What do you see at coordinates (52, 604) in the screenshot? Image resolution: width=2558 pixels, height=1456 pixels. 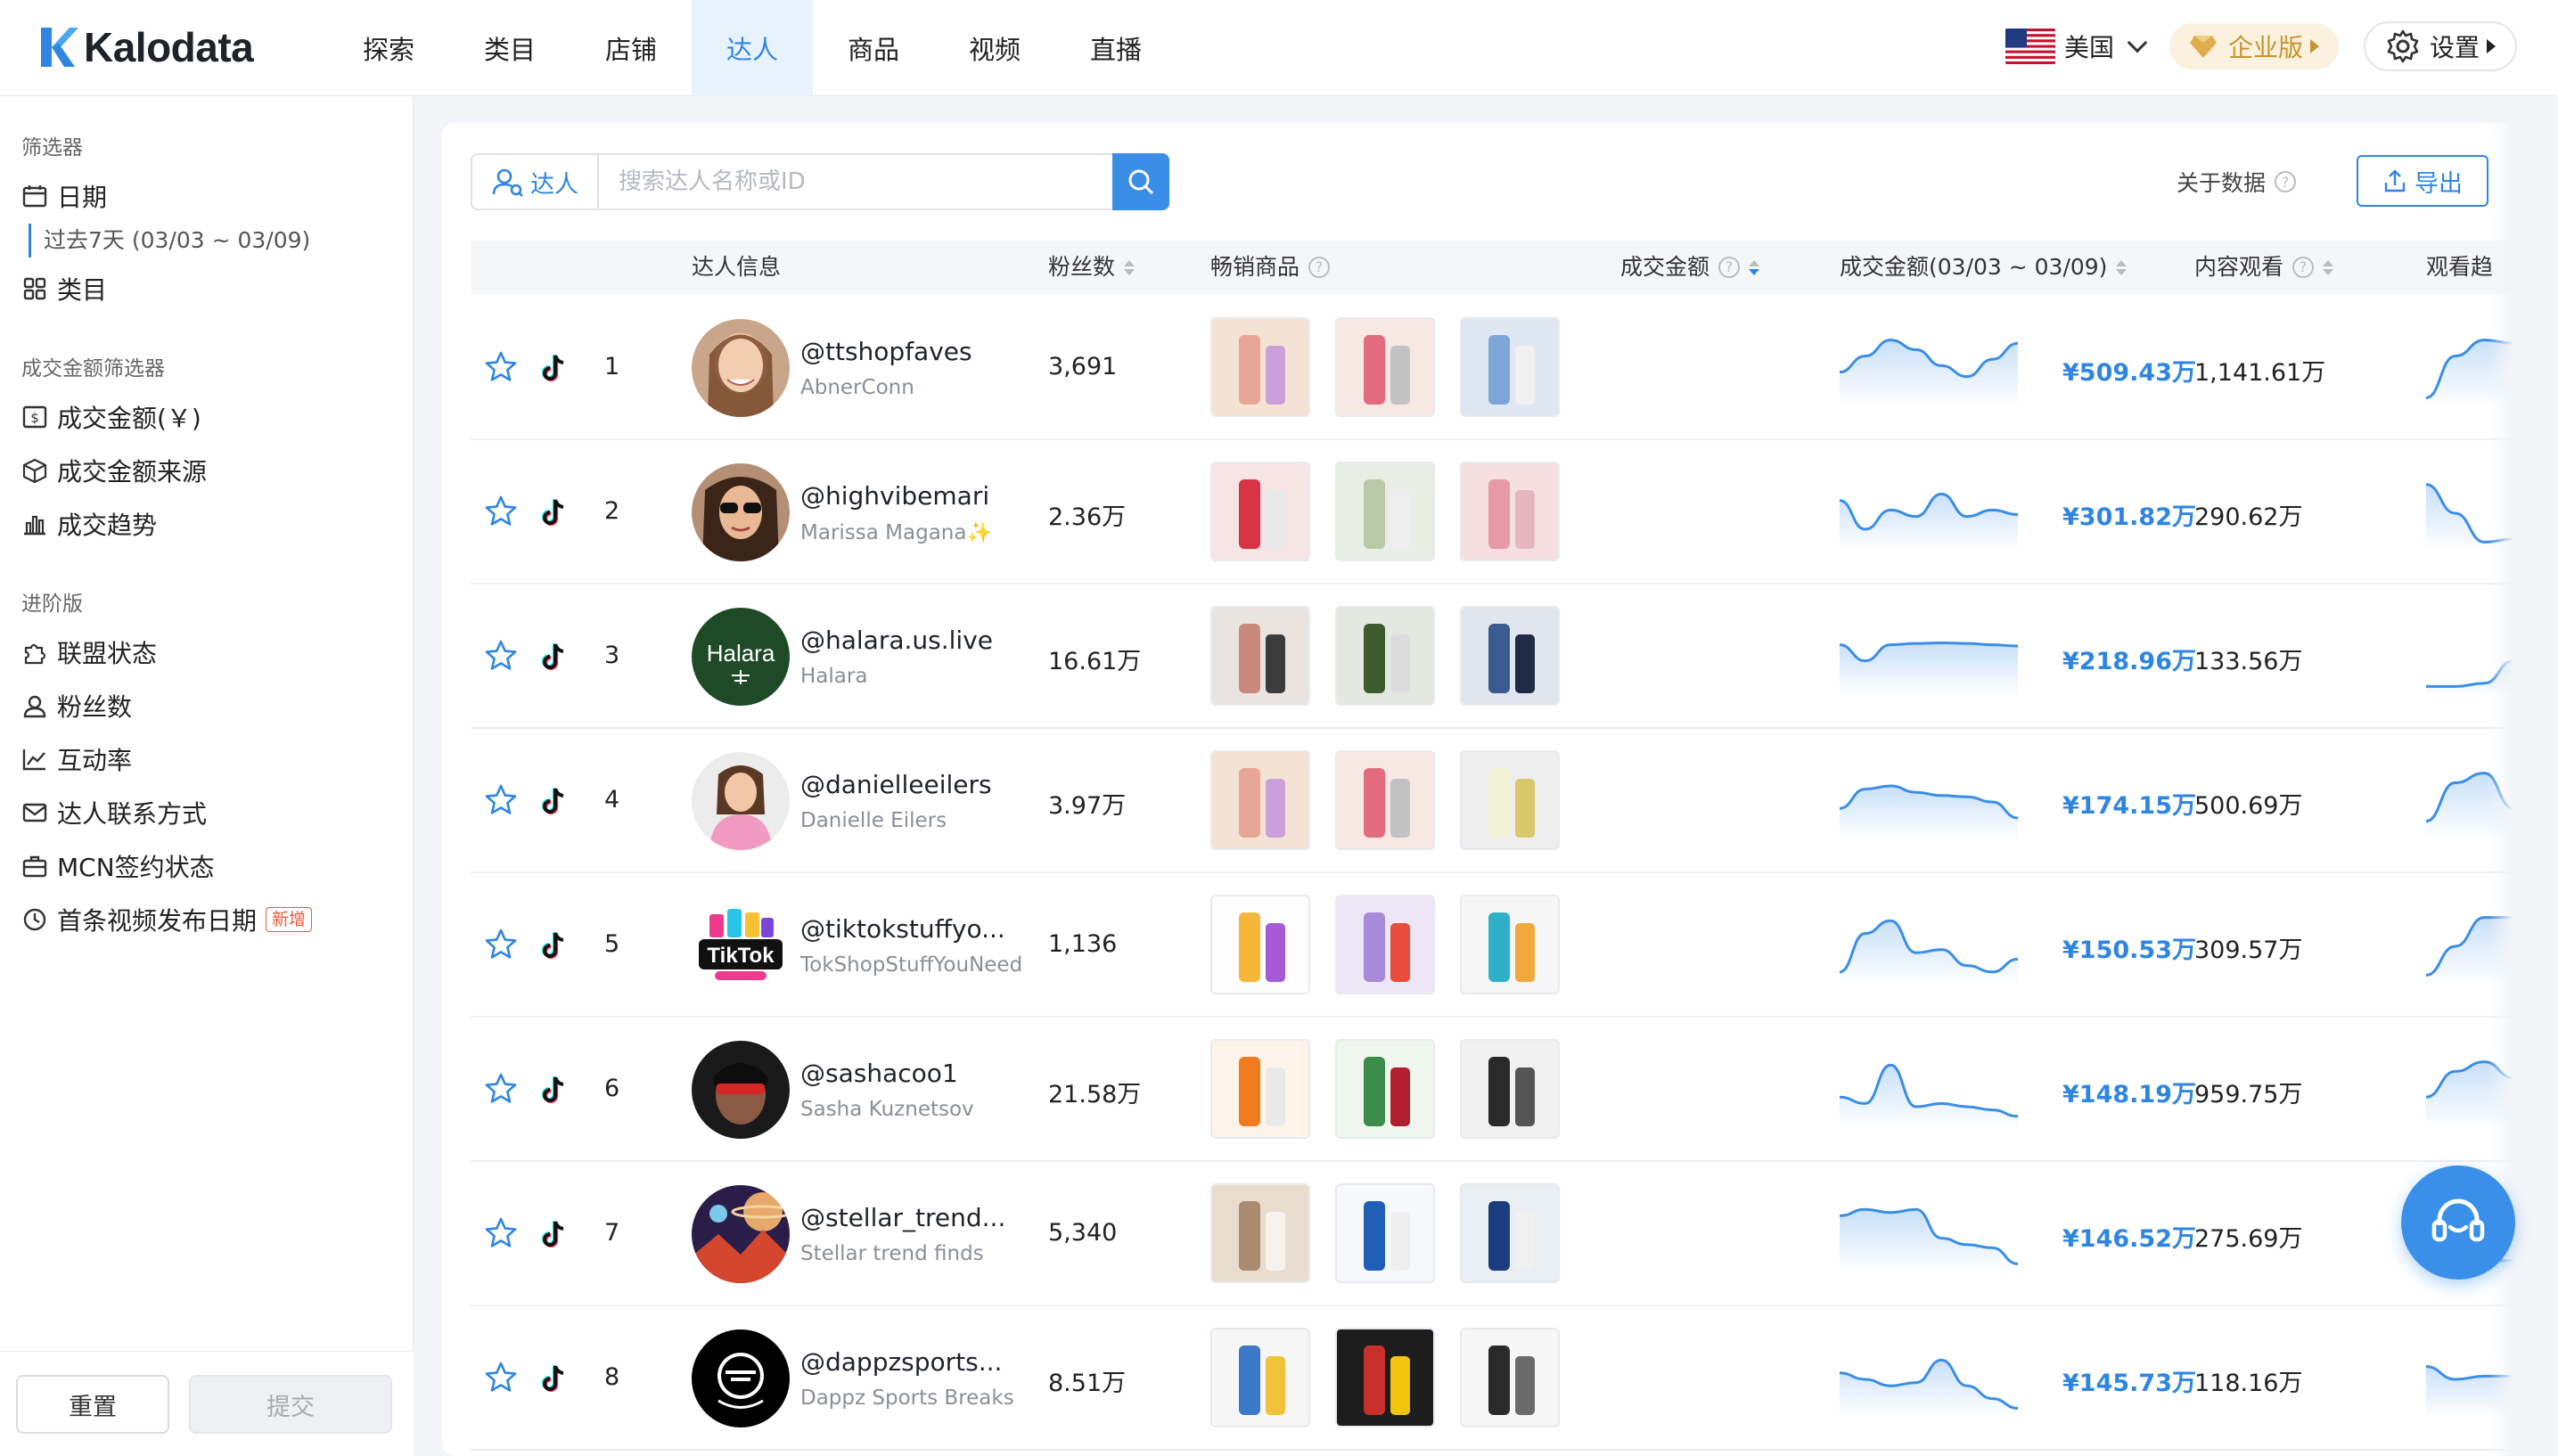 I see `advanced-heading: 进阶版` at bounding box center [52, 604].